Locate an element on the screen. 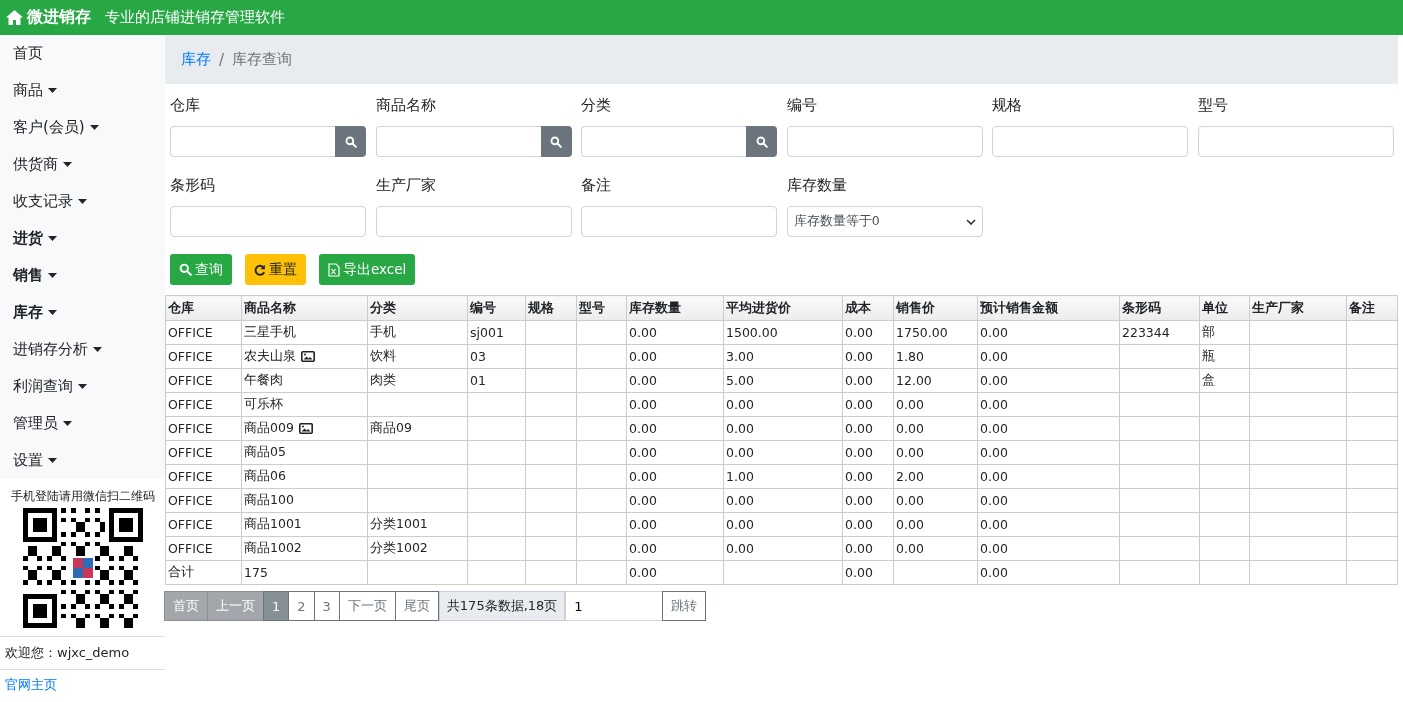 This screenshot has height=702, width=1403. stock-quantity-select: 库存数量等于0 is located at coordinates (884, 221).